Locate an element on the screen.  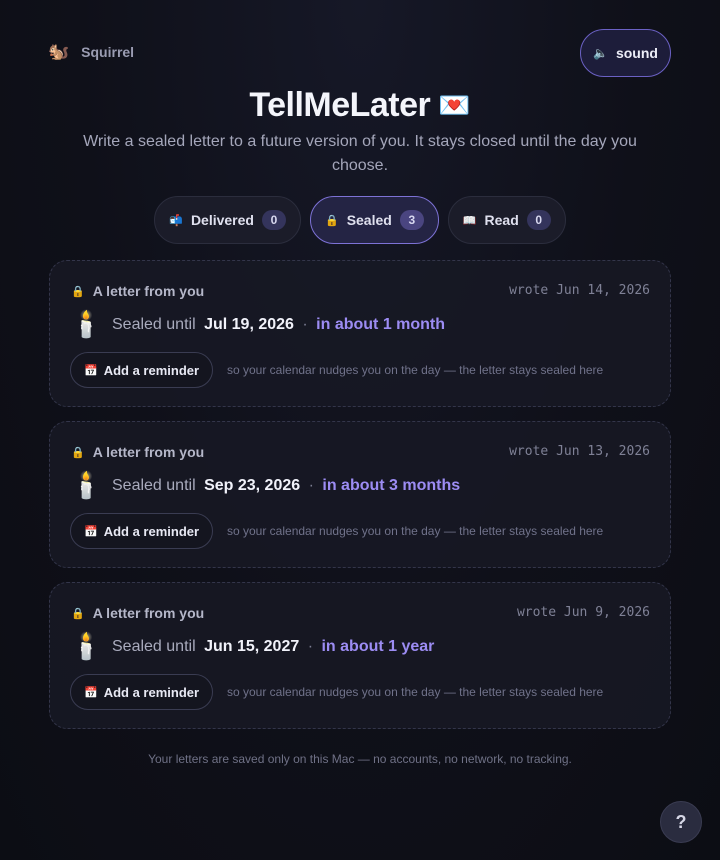
tab-delivered: 📬 Delivered 0 is located at coordinates (227, 220).